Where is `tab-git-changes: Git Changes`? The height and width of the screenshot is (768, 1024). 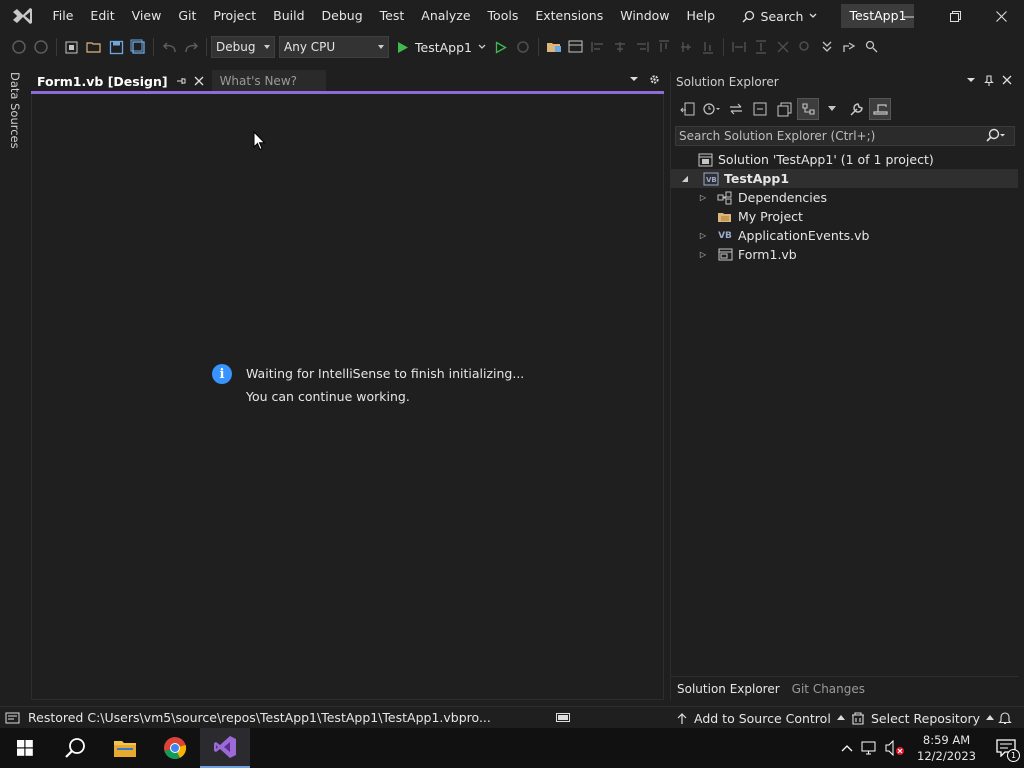 tab-git-changes: Git Changes is located at coordinates (828, 689).